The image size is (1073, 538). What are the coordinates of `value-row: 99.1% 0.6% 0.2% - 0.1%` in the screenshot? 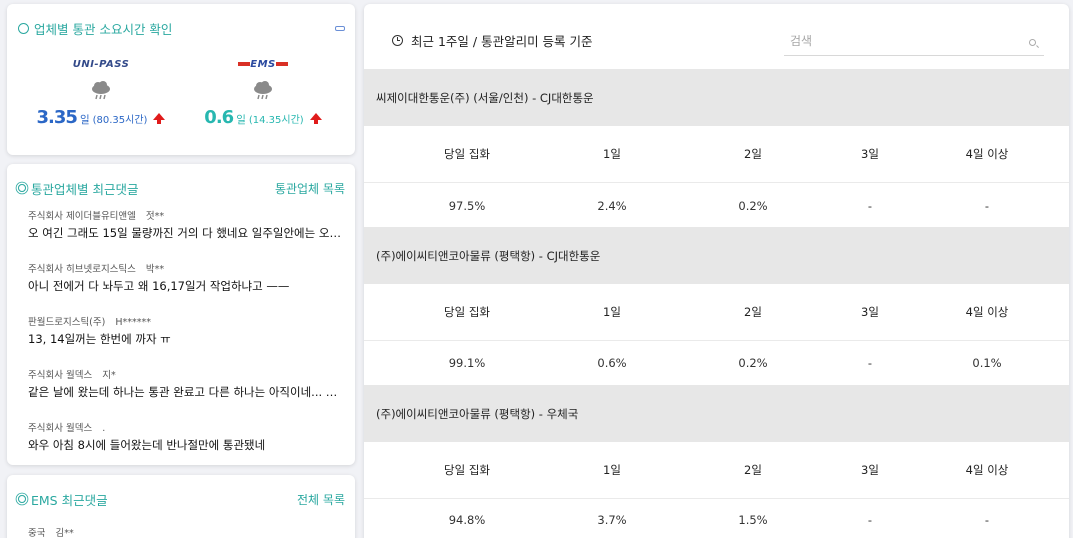 It's located at (716, 363).